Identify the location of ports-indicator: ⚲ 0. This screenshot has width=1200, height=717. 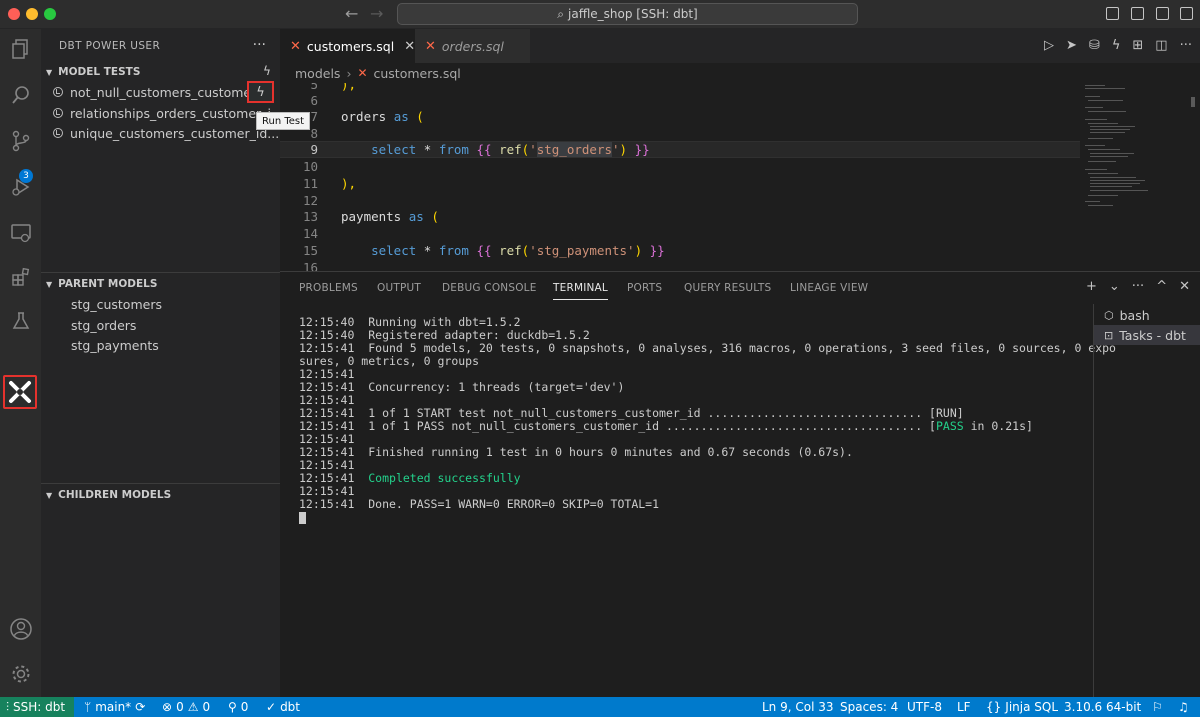
(238, 707).